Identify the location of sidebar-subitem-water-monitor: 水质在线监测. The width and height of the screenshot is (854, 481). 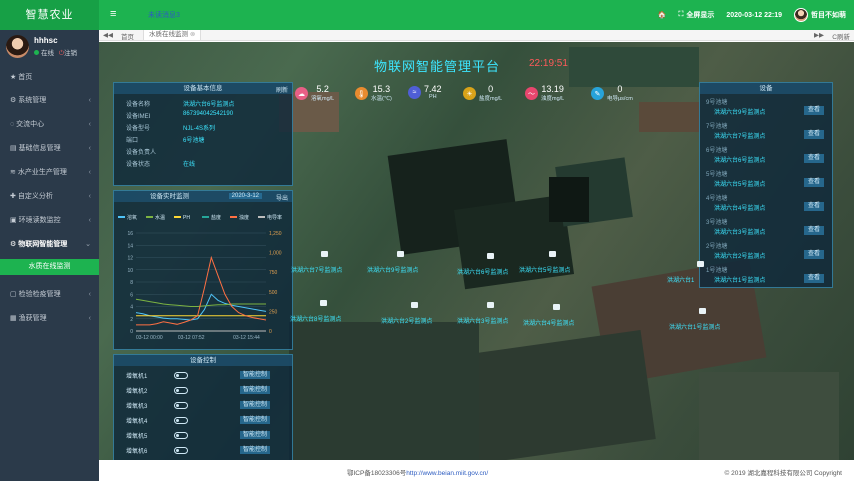
(49, 267).